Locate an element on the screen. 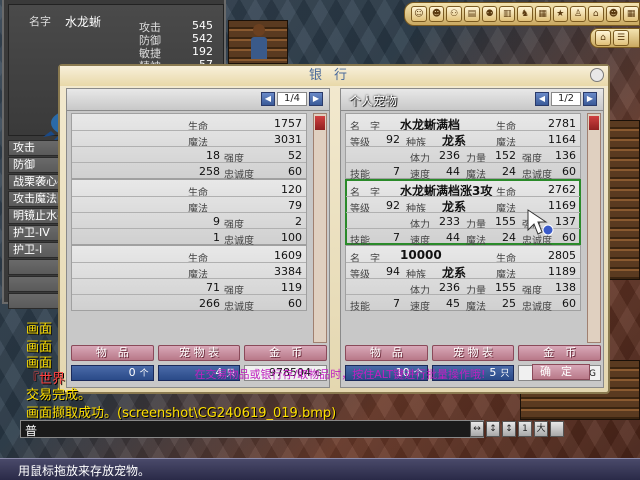 The image size is (640, 480). bank-pager: ◀ 1/4 ▶ is located at coordinates (292, 99).